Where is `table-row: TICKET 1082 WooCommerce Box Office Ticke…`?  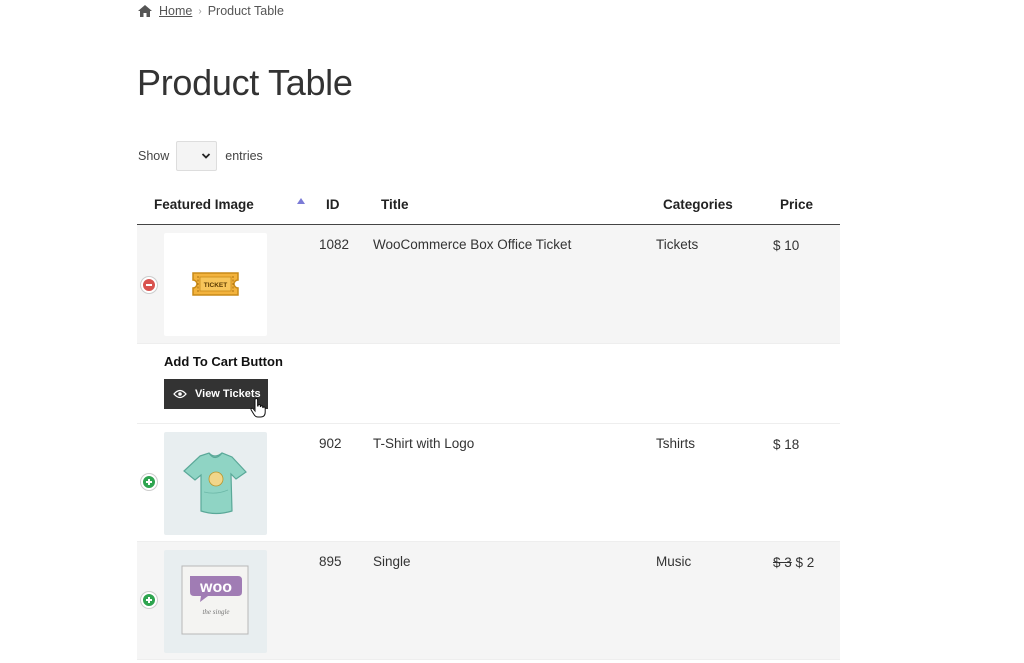
table-row: TICKET 1082 WooCommerce Box Office Ticke… is located at coordinates (488, 284).